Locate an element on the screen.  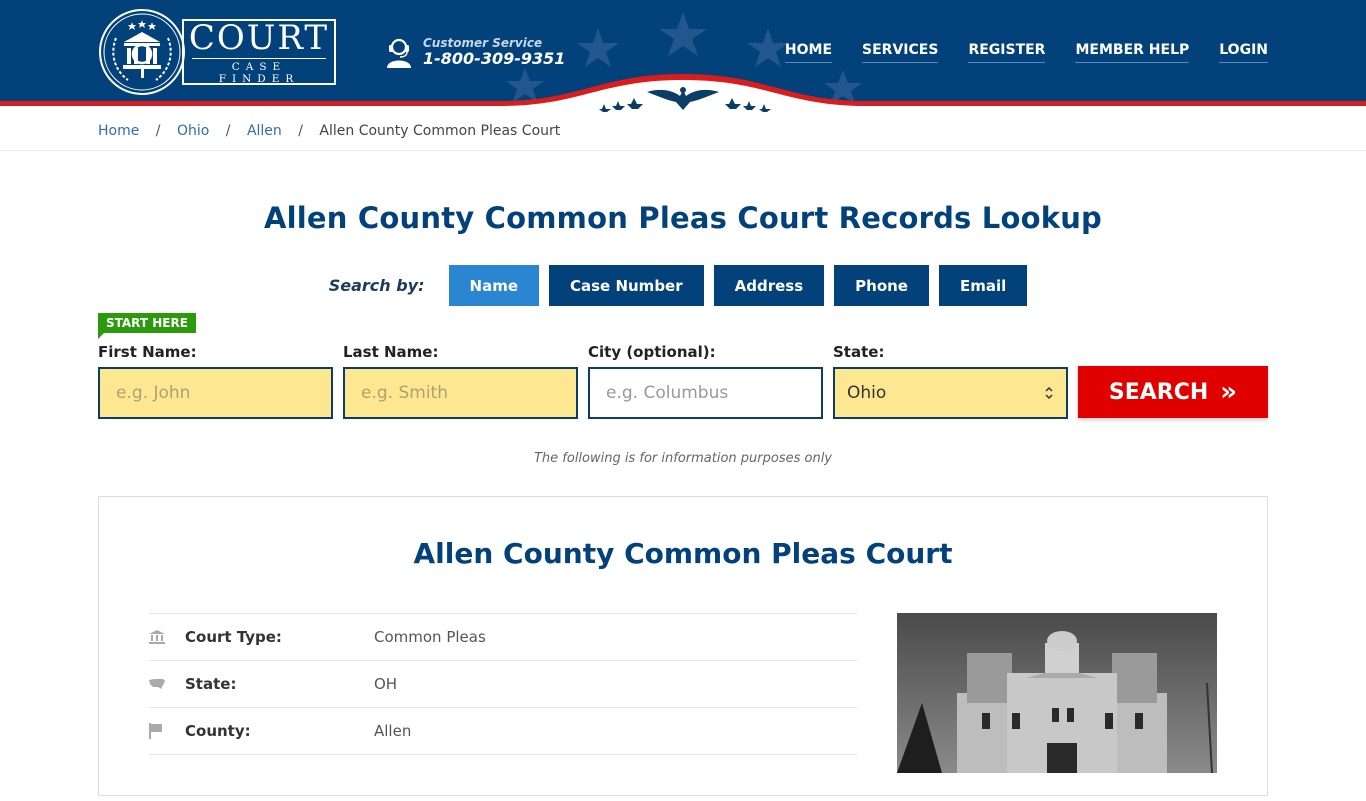
logo-subtitle: CASE FINDER is located at coordinates (259, 71).